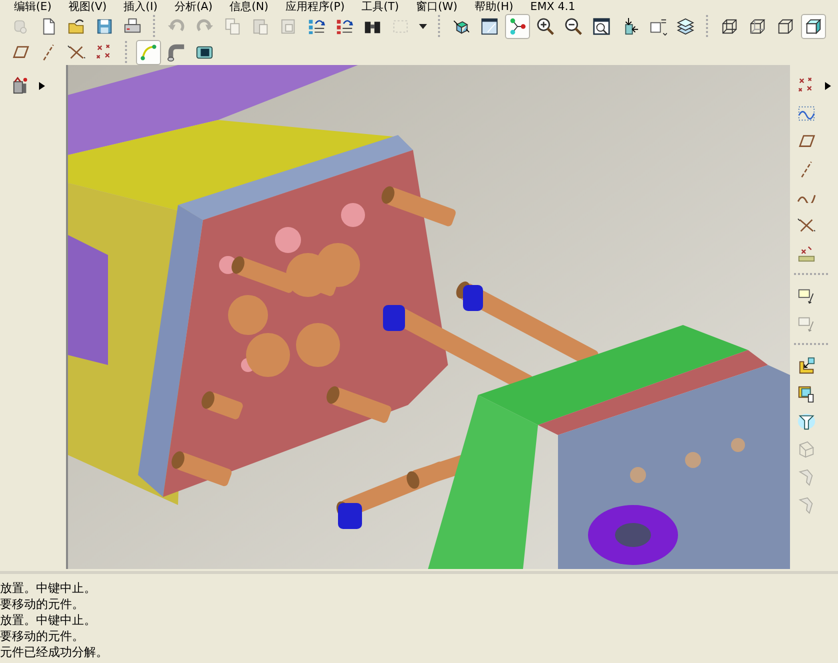 The image size is (838, 663). Describe the element at coordinates (553, 6) in the screenshot. I see `menu-item: EMX 4.1` at that location.